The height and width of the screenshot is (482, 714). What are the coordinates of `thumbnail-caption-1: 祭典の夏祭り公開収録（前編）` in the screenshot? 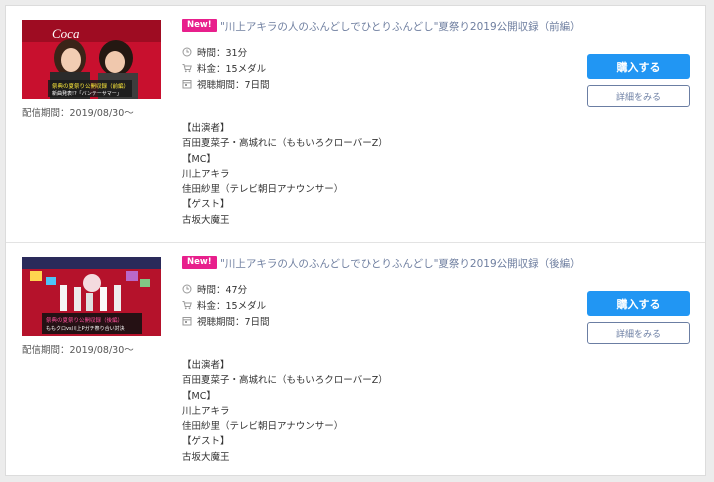 It's located at (90, 86).